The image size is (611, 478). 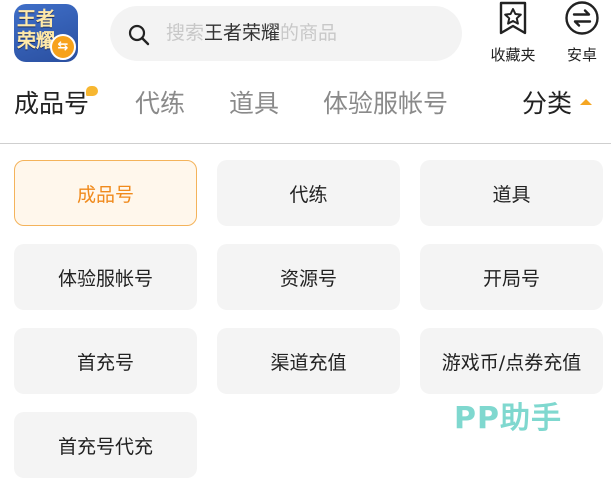 What do you see at coordinates (547, 103) in the screenshot?
I see `category-label: 分类` at bounding box center [547, 103].